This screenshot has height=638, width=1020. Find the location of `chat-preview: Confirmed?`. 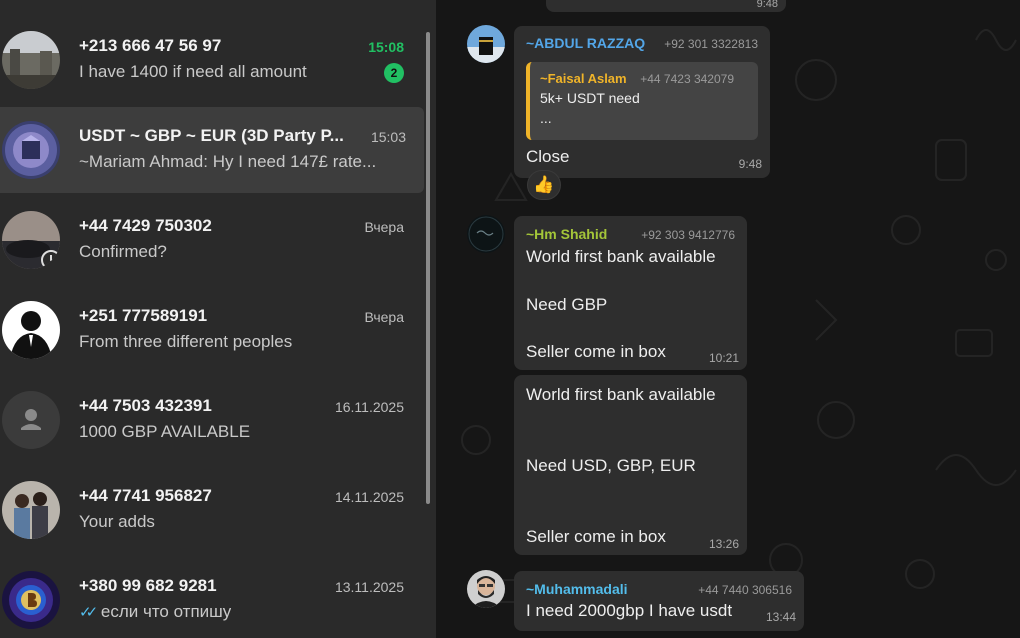

chat-preview: Confirmed? is located at coordinates (123, 251).